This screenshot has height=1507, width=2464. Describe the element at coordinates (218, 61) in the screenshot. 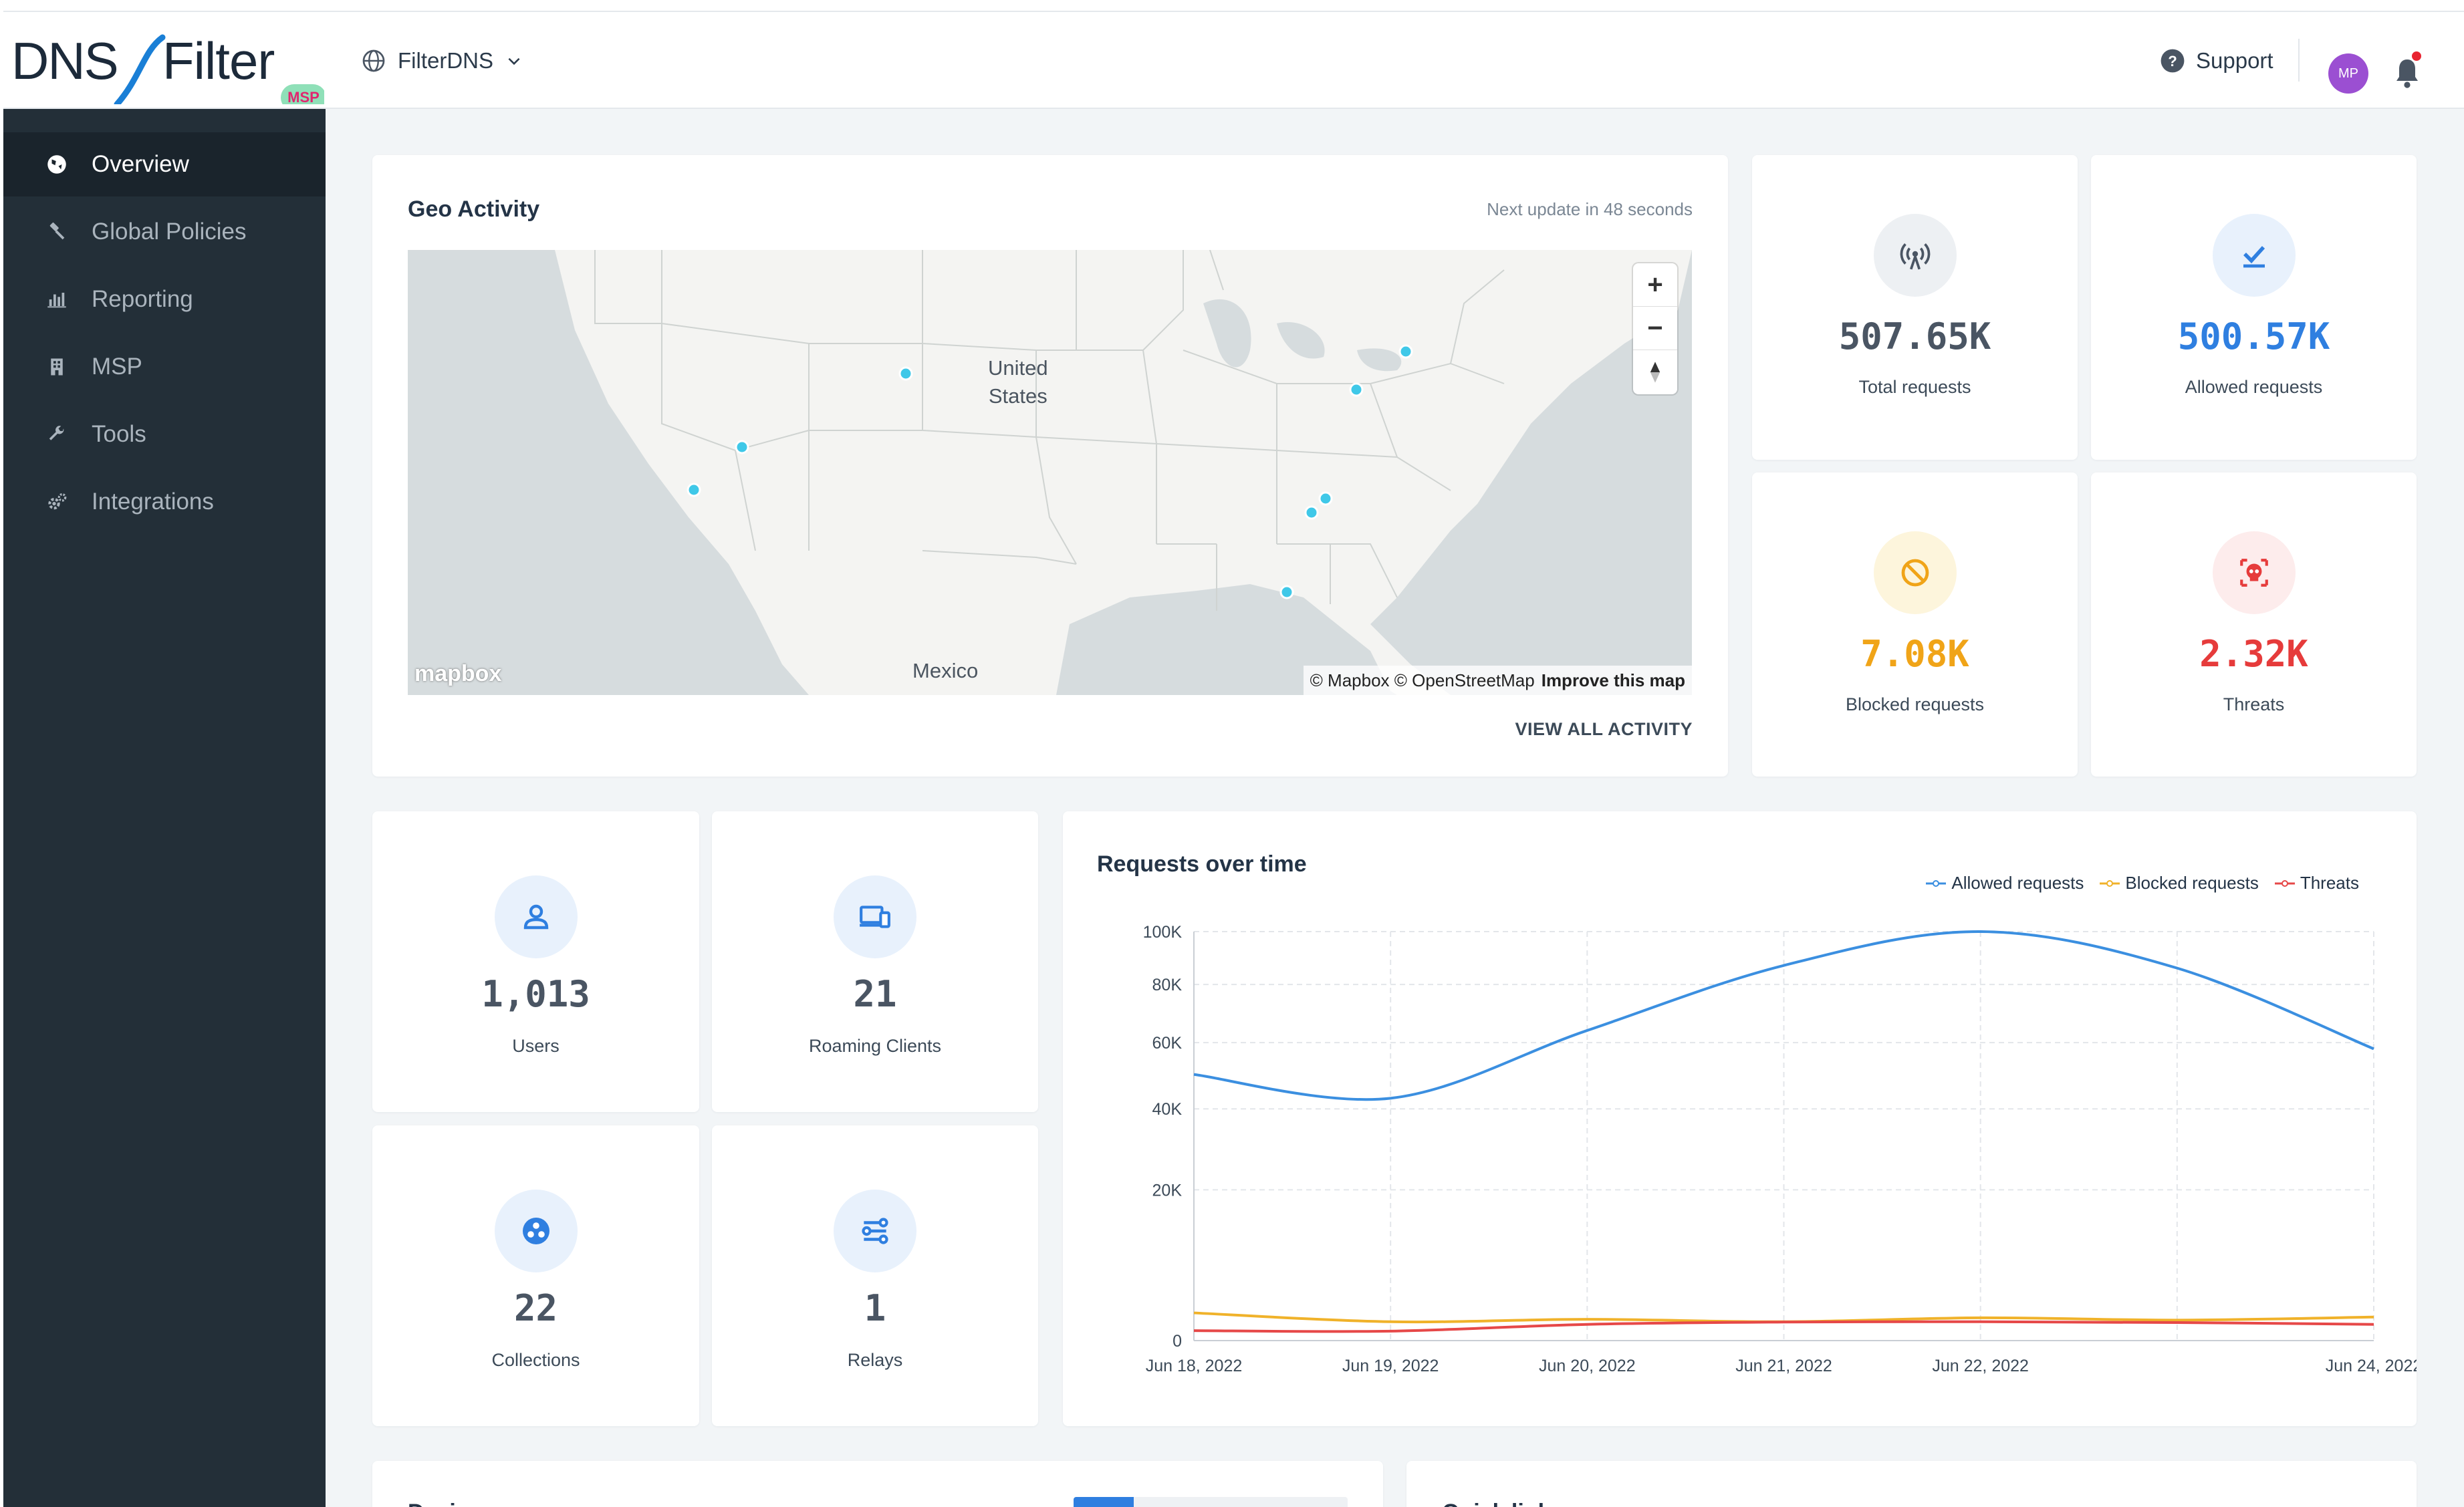

I see `svg-text: Filter` at that location.